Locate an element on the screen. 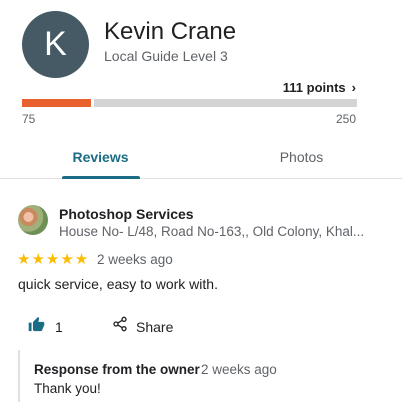  progress-divider is located at coordinates (92, 103).